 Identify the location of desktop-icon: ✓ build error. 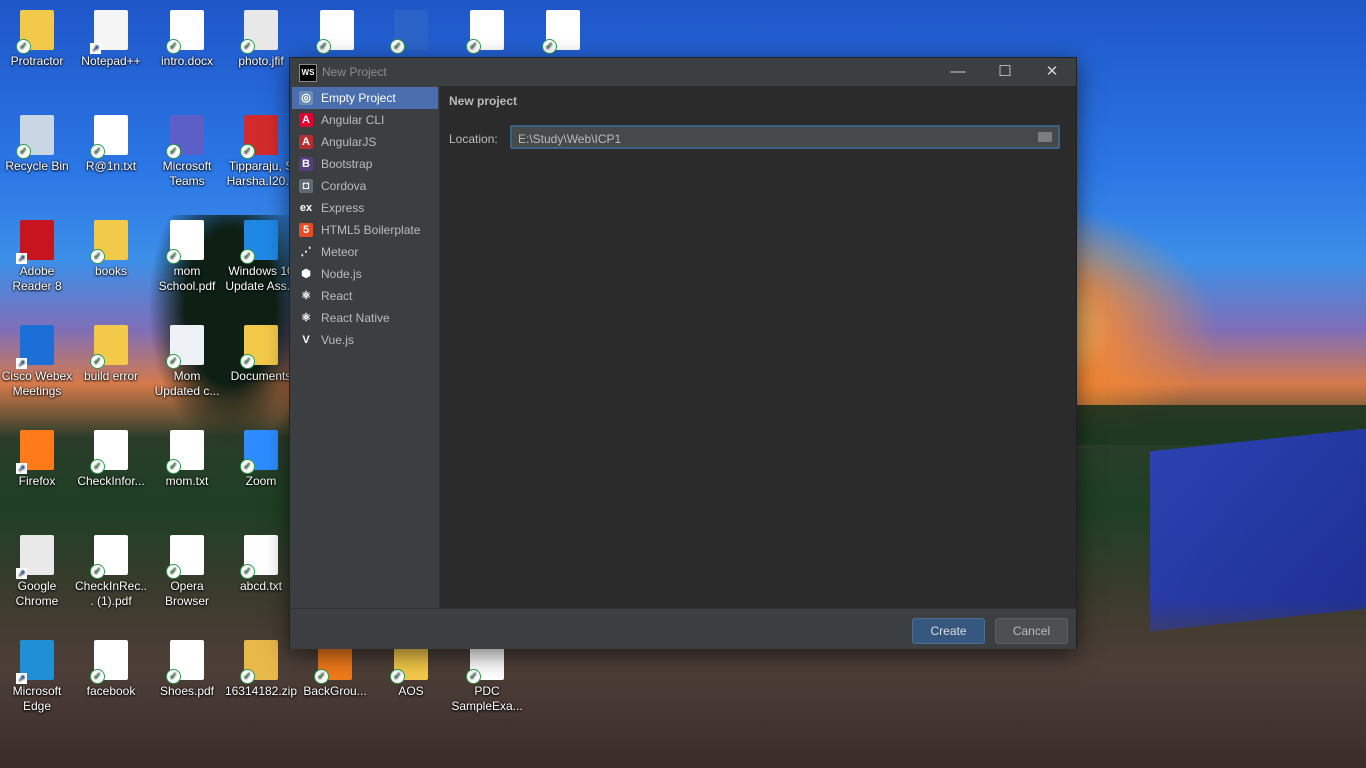
(111, 353).